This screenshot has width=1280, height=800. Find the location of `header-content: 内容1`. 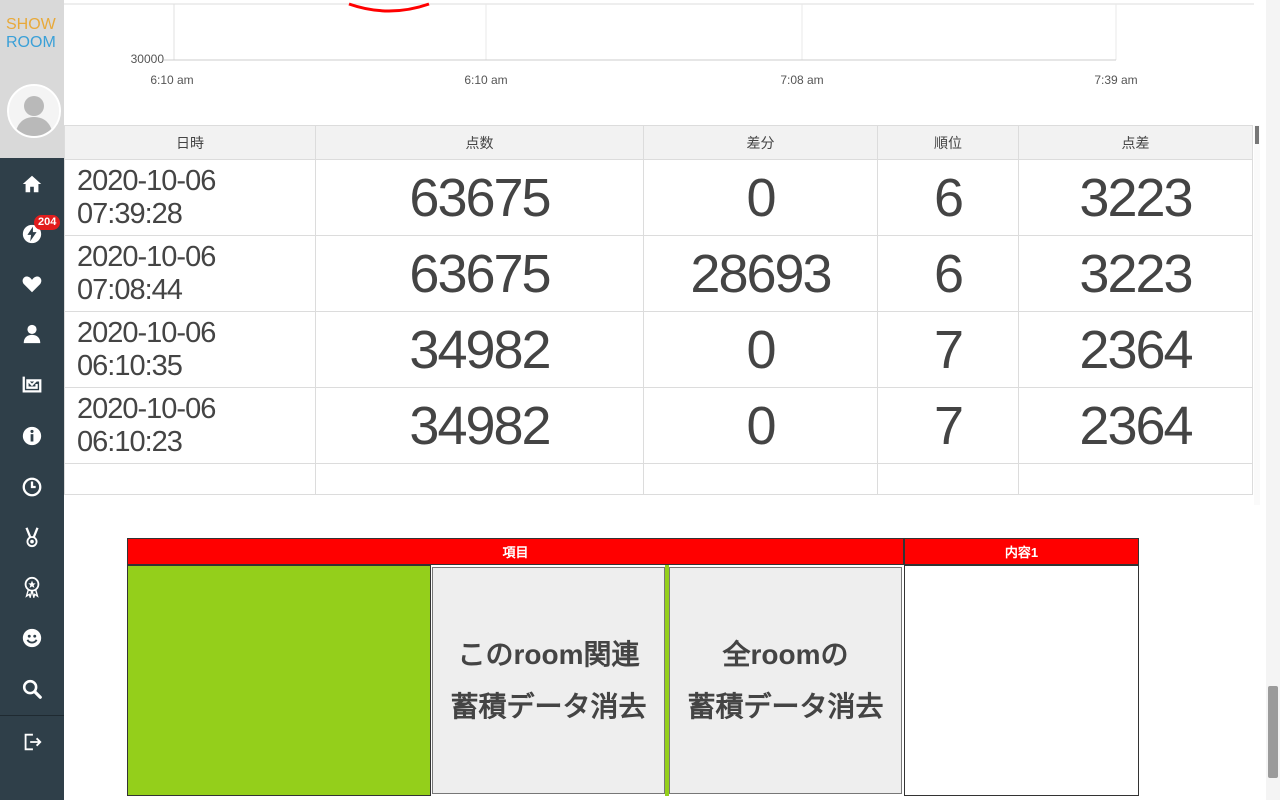

header-content: 内容1 is located at coordinates (1021, 551).